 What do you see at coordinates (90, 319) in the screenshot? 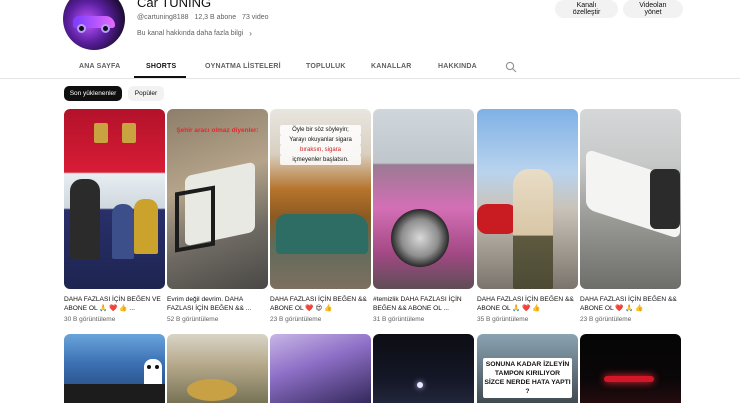
I see `short-views: 30 B görüntüleme` at bounding box center [90, 319].